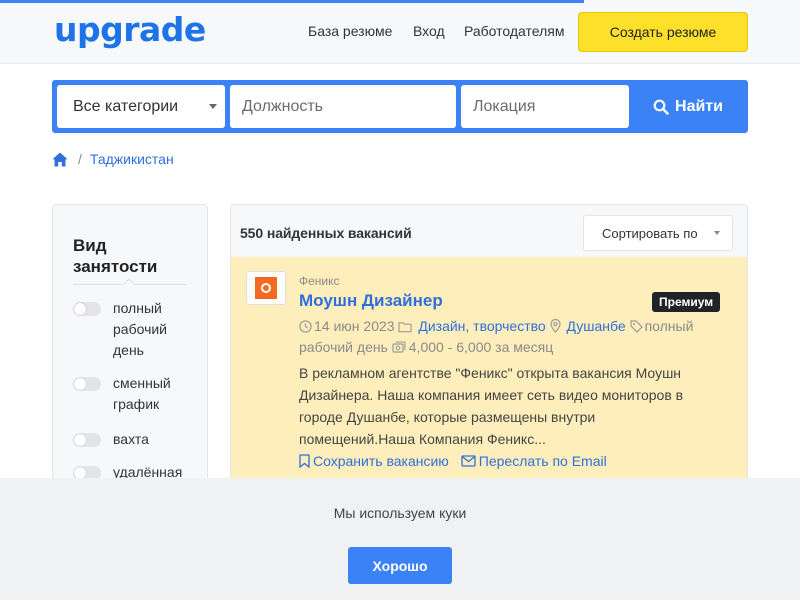 This screenshot has height=600, width=800. Describe the element at coordinates (126, 106) in the screenshot. I see `category-select-value: Все категории` at that location.